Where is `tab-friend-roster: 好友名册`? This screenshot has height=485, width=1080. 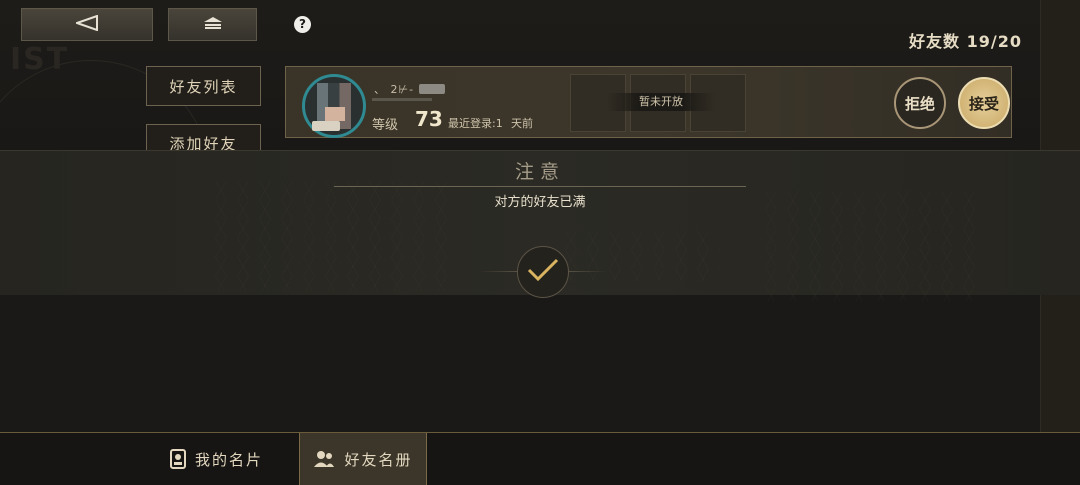 tab-friend-roster: 好友名册 is located at coordinates (363, 459).